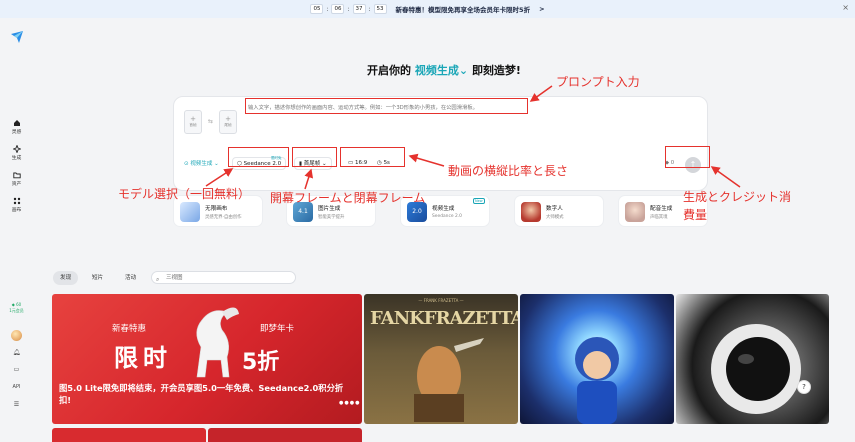  Describe the element at coordinates (440, 435) in the screenshot. I see `gallery-row2` at that location.